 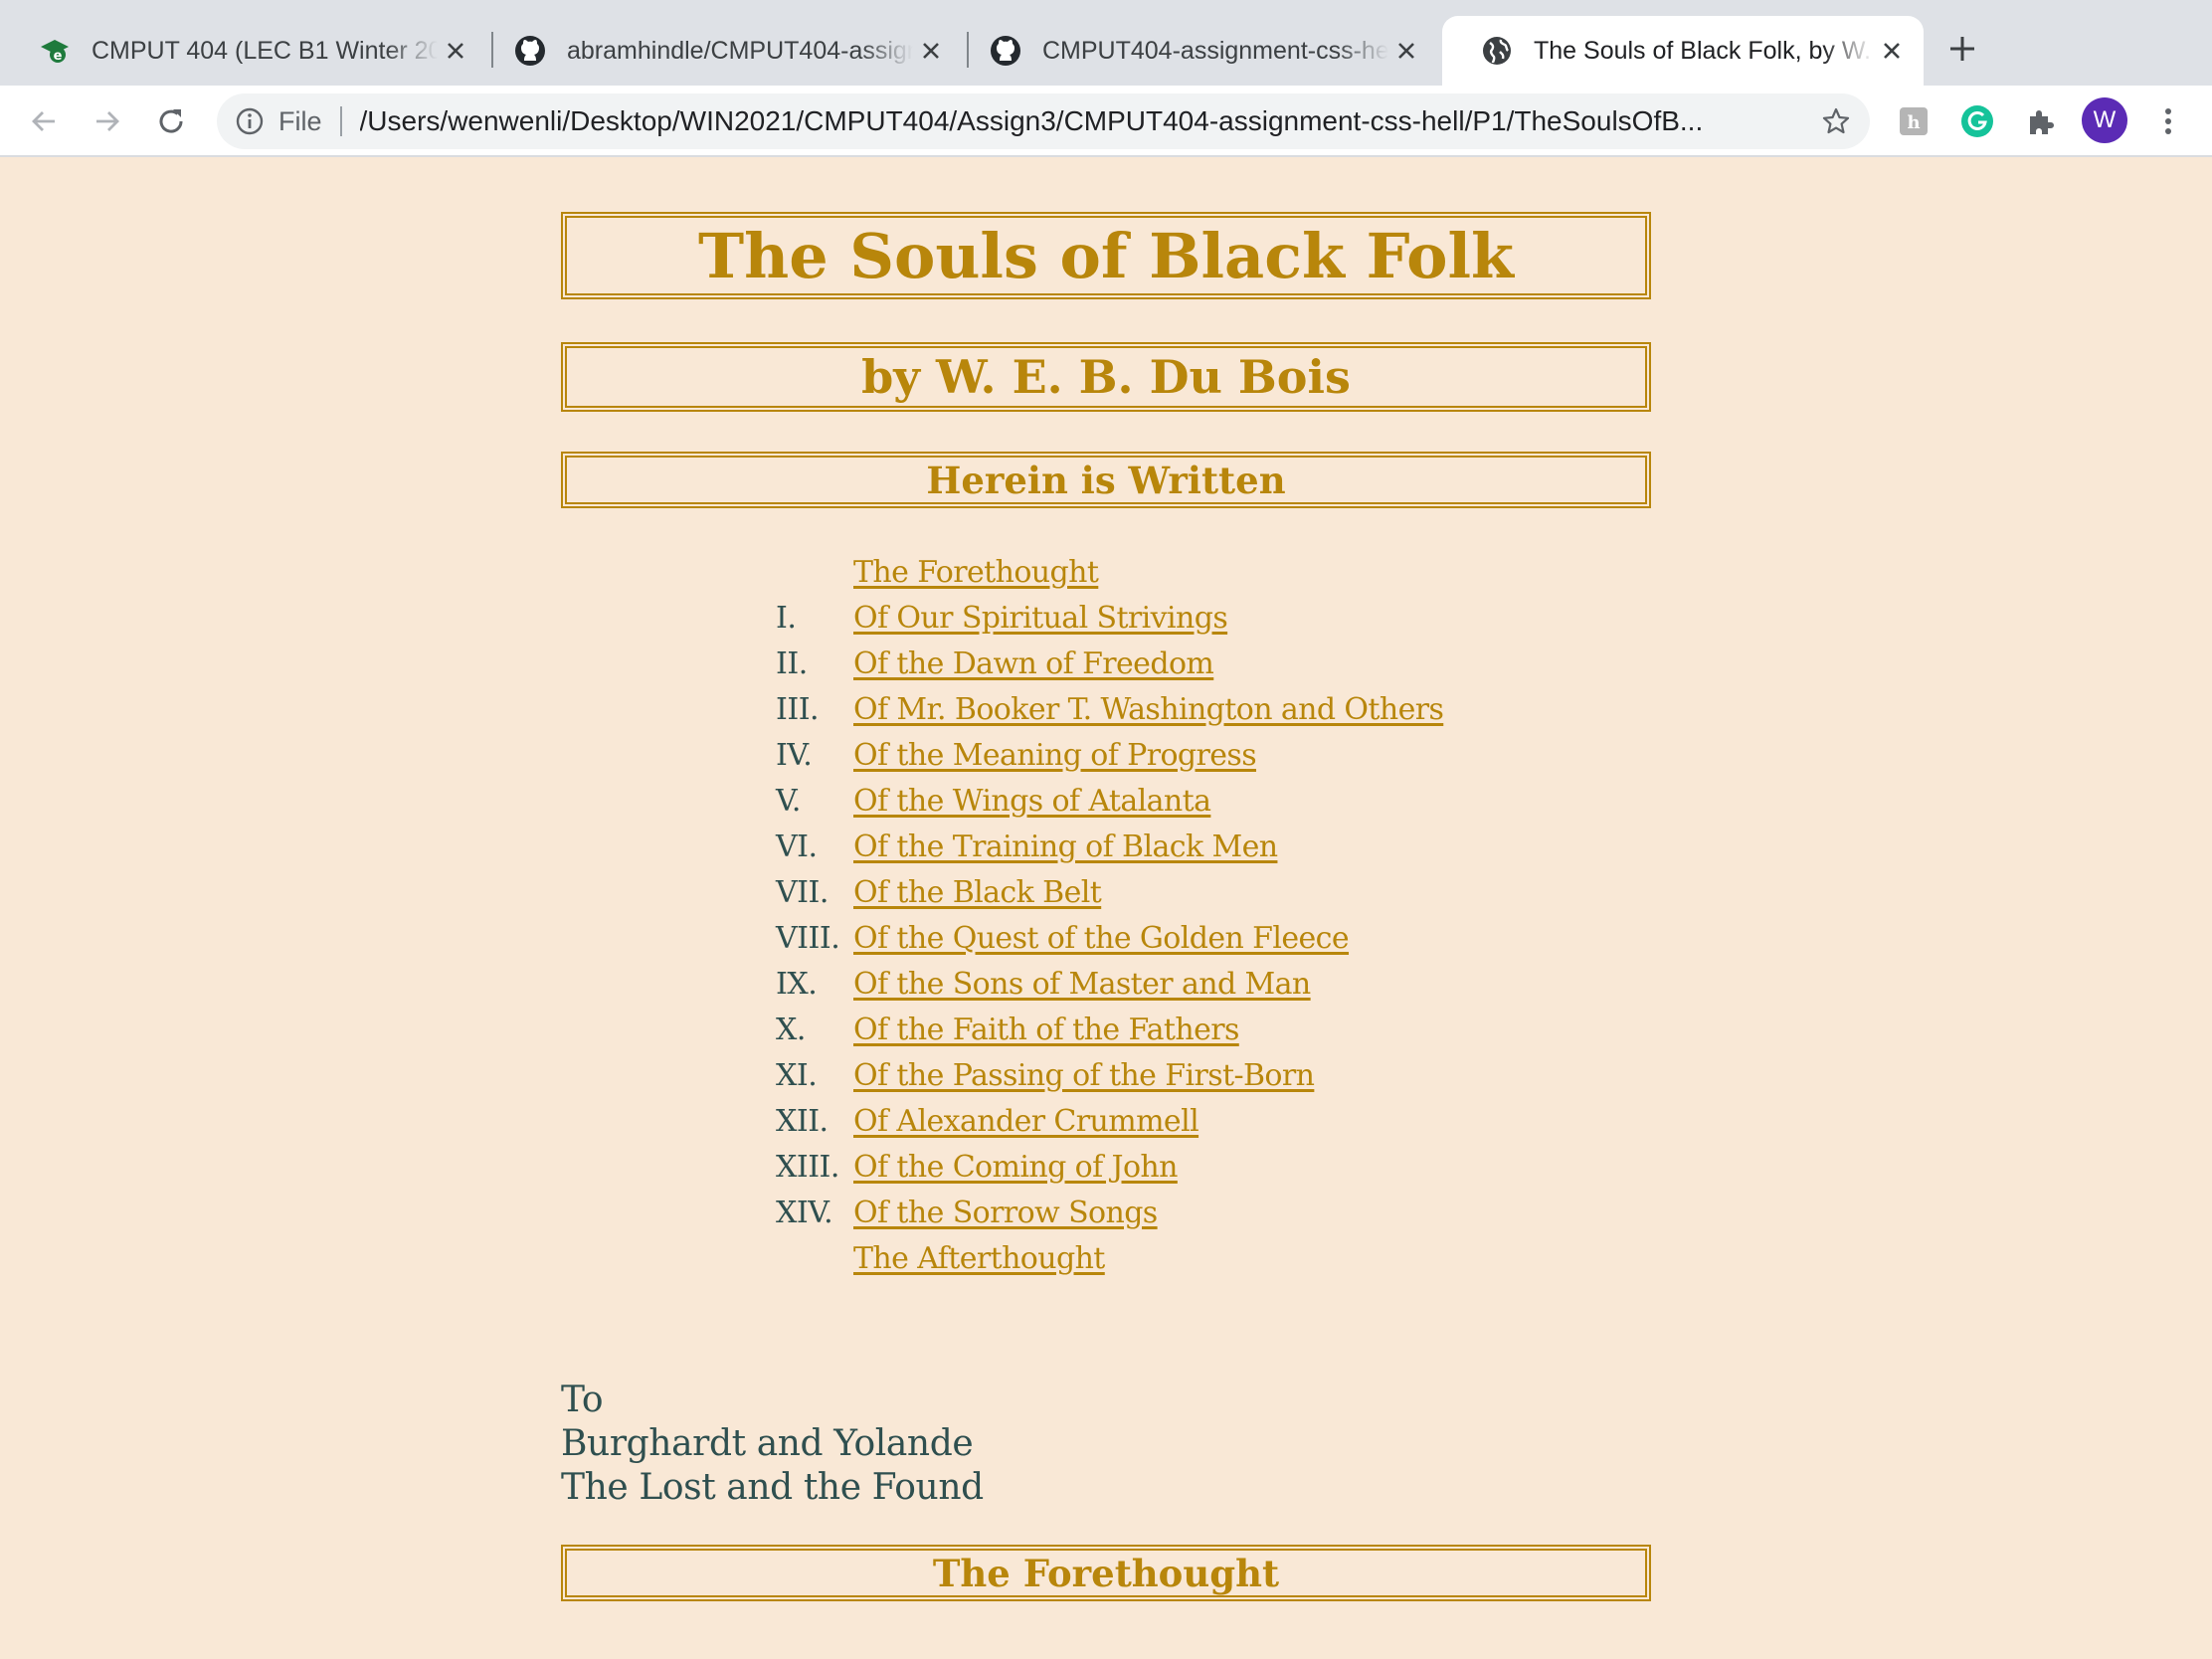 What do you see at coordinates (1109, 1258) in the screenshot?
I see `toc-item: The Afterthought` at bounding box center [1109, 1258].